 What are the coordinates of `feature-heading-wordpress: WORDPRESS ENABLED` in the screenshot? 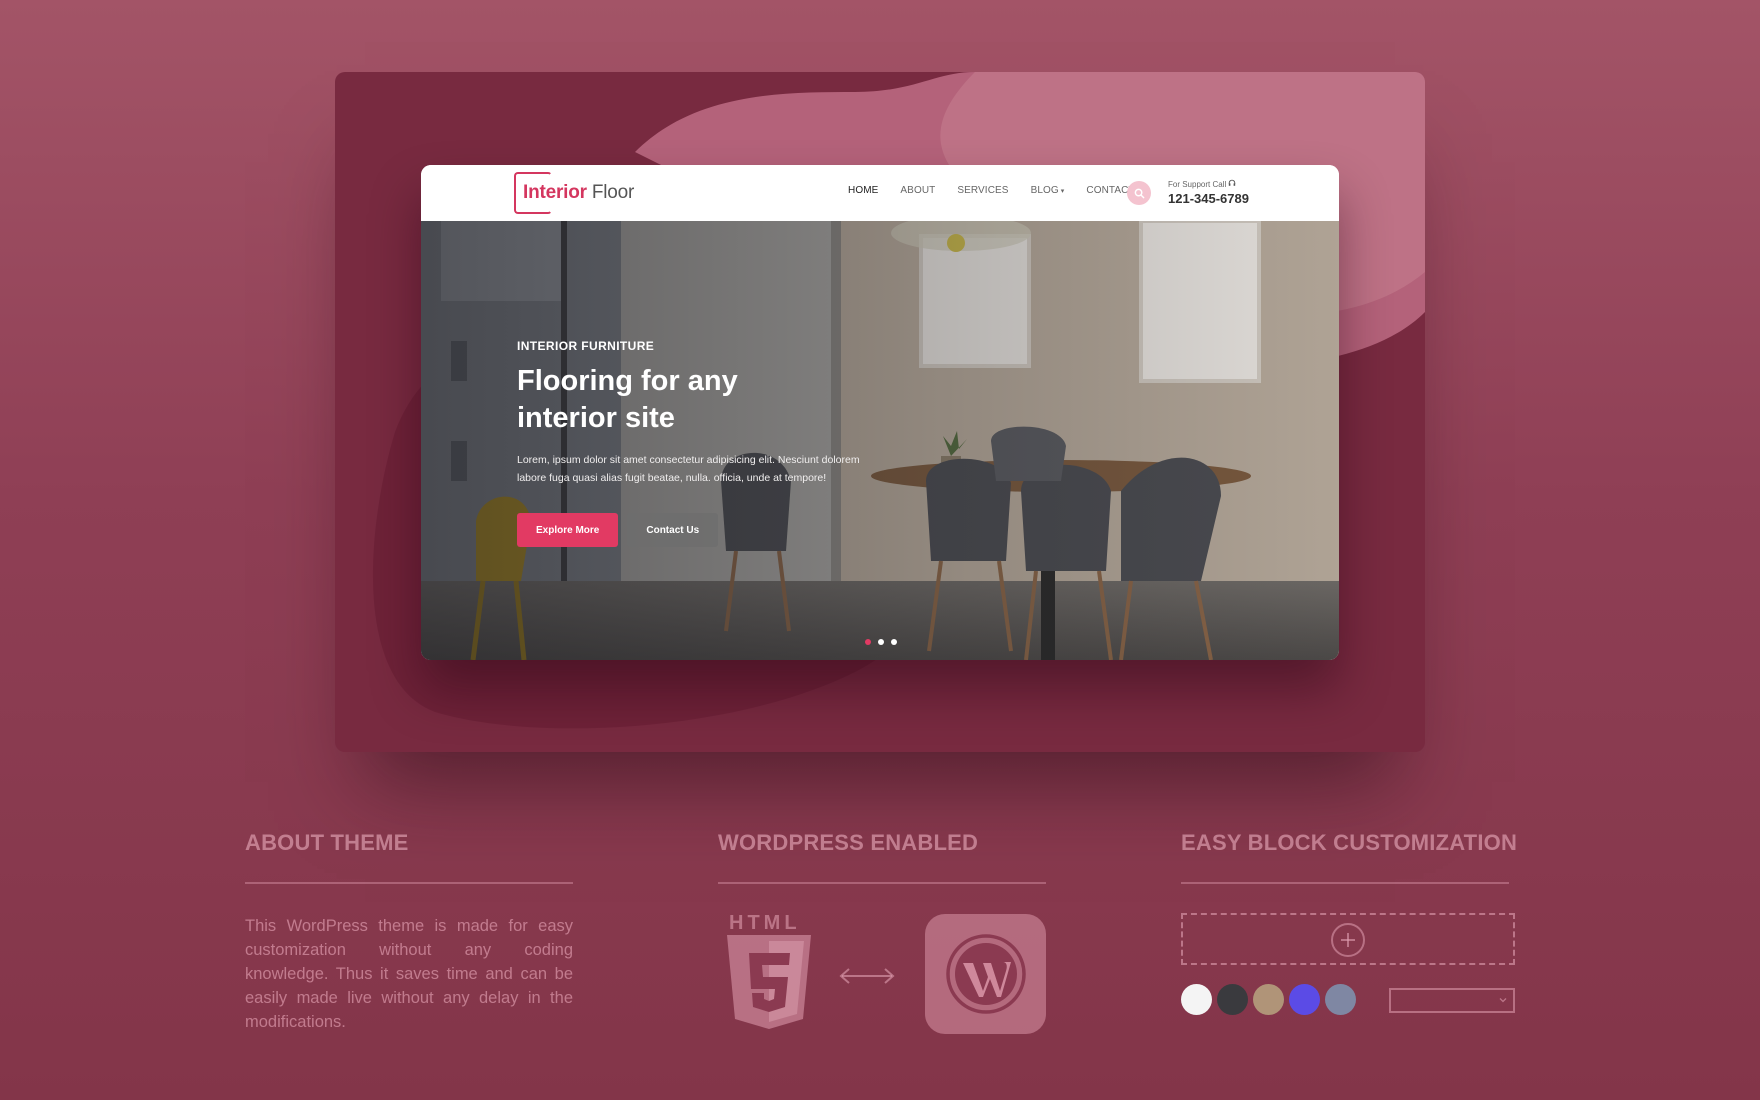 It's located at (848, 842).